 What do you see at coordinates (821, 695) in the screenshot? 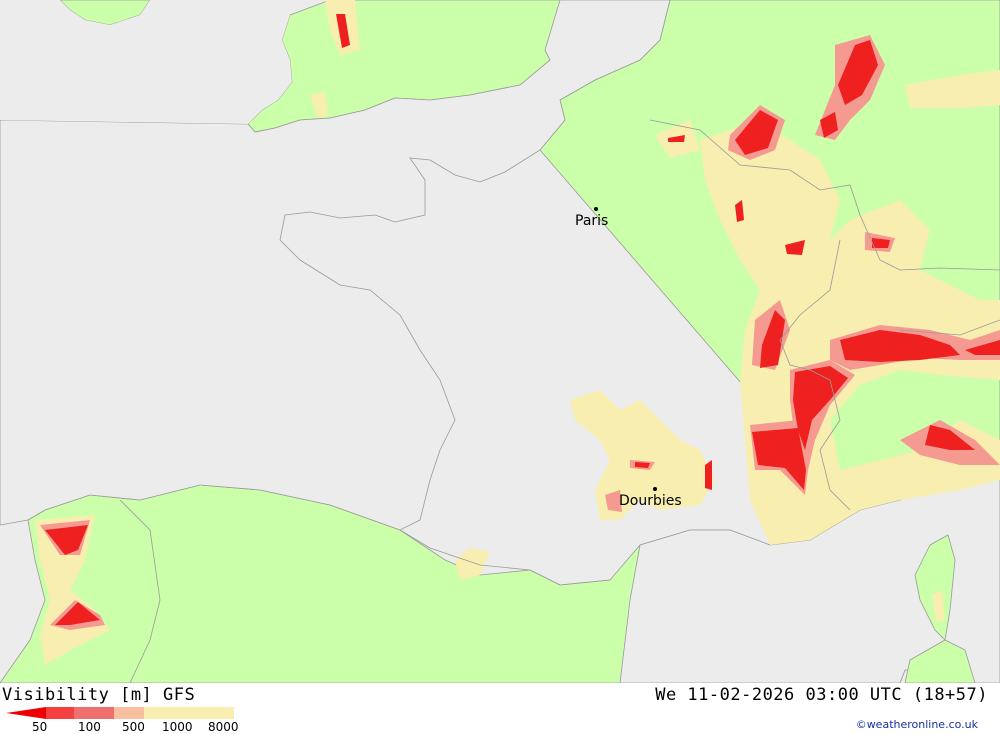
I see `map-datetime: We 11-02-2026 03:00 UTC (18+57)` at bounding box center [821, 695].